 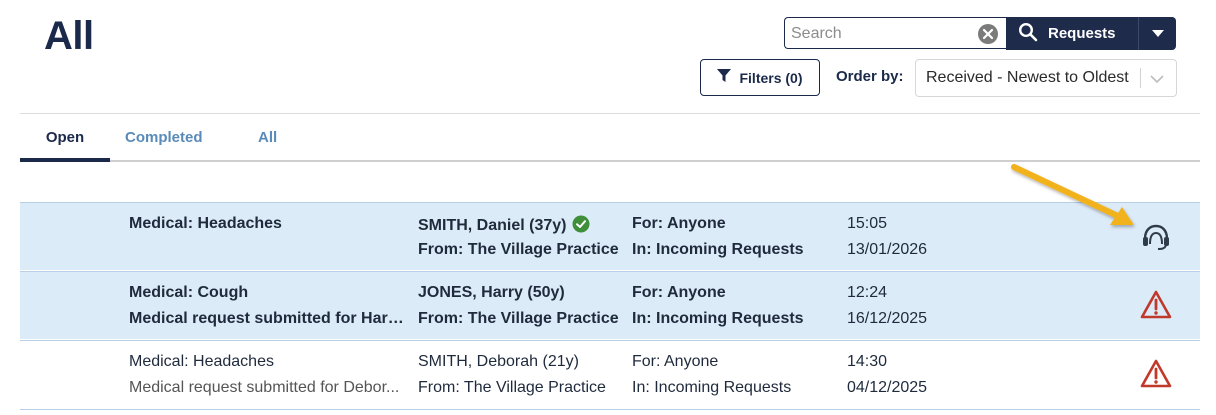 What do you see at coordinates (581, 226) in the screenshot?
I see `verified-check-icon` at bounding box center [581, 226].